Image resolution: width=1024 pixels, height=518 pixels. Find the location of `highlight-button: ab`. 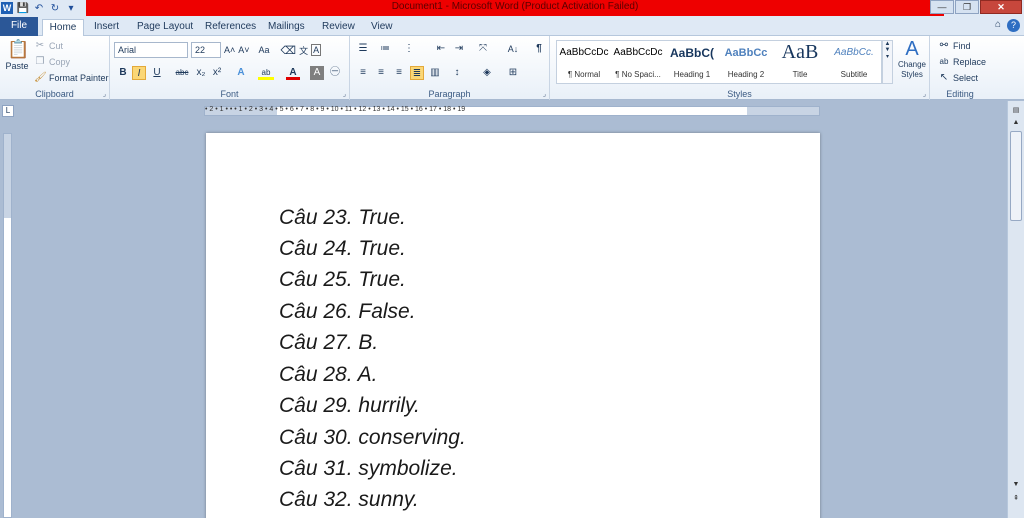

highlight-button: ab is located at coordinates (266, 73).